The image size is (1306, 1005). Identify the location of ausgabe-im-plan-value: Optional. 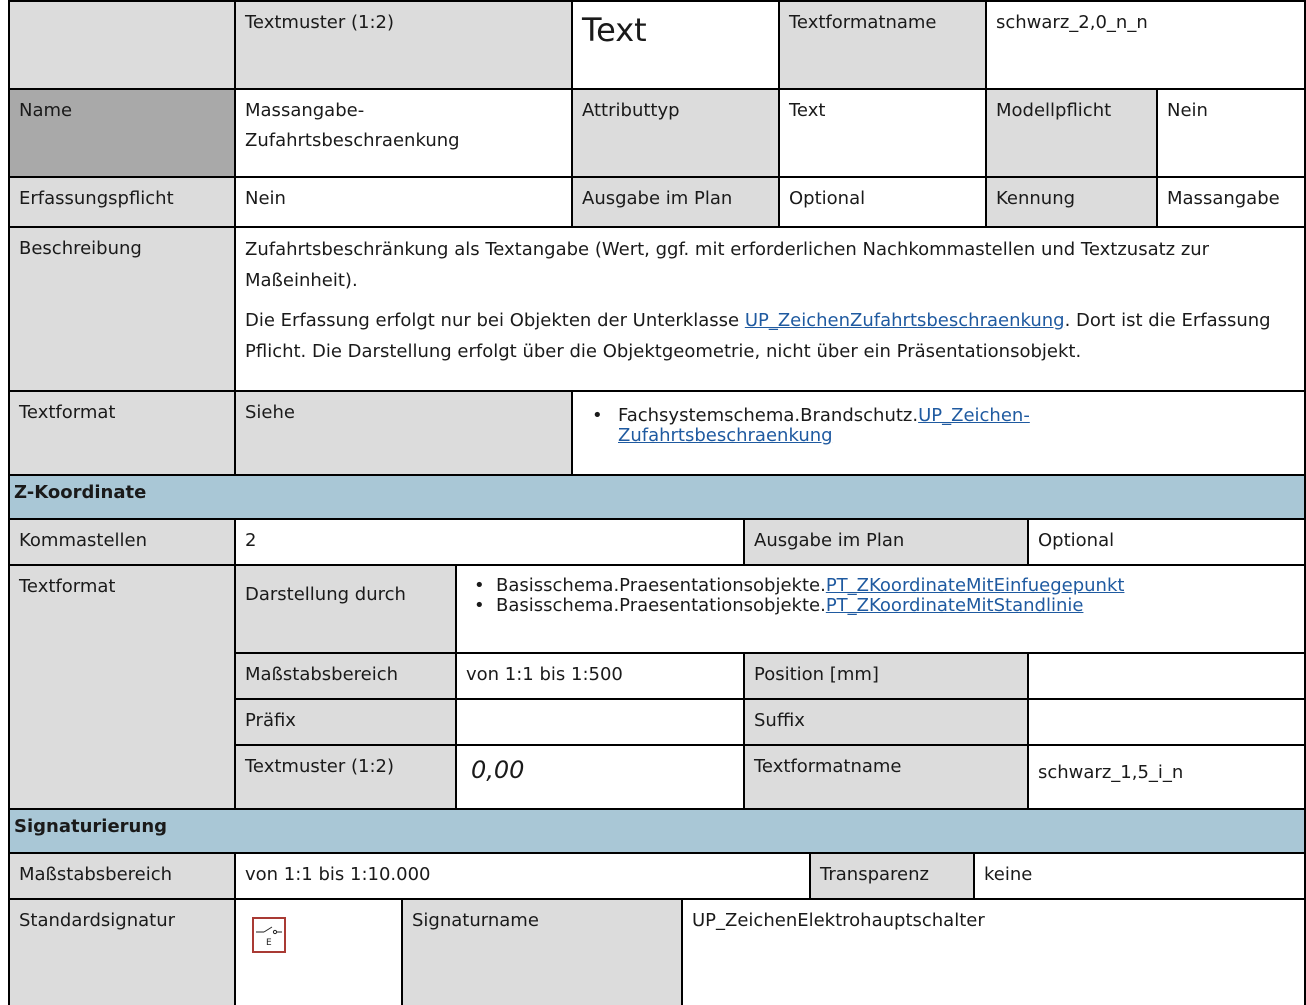
(881, 201).